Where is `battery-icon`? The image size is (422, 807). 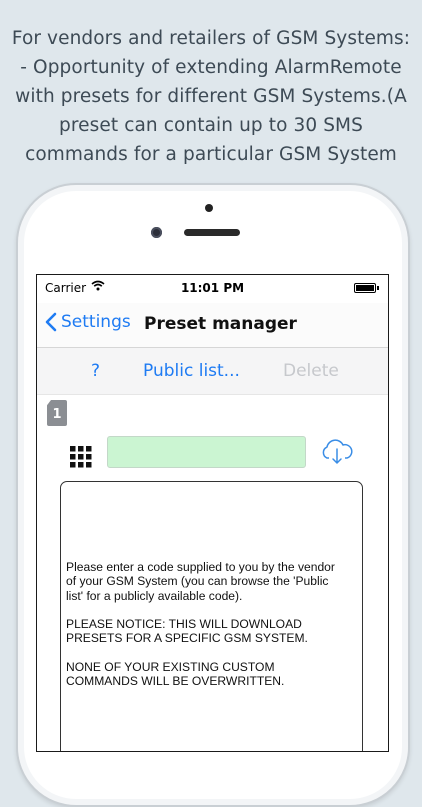 battery-icon is located at coordinates (366, 288).